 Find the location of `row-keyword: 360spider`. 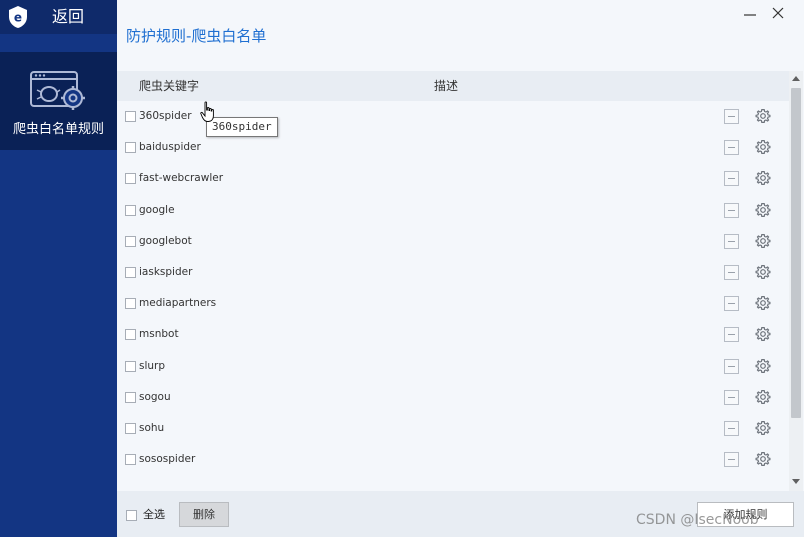

row-keyword: 360spider is located at coordinates (165, 116).